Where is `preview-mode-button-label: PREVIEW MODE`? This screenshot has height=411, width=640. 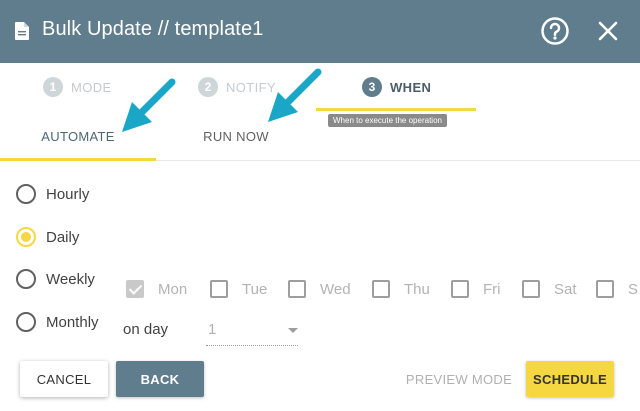 preview-mode-button-label: PREVIEW MODE is located at coordinates (459, 379).